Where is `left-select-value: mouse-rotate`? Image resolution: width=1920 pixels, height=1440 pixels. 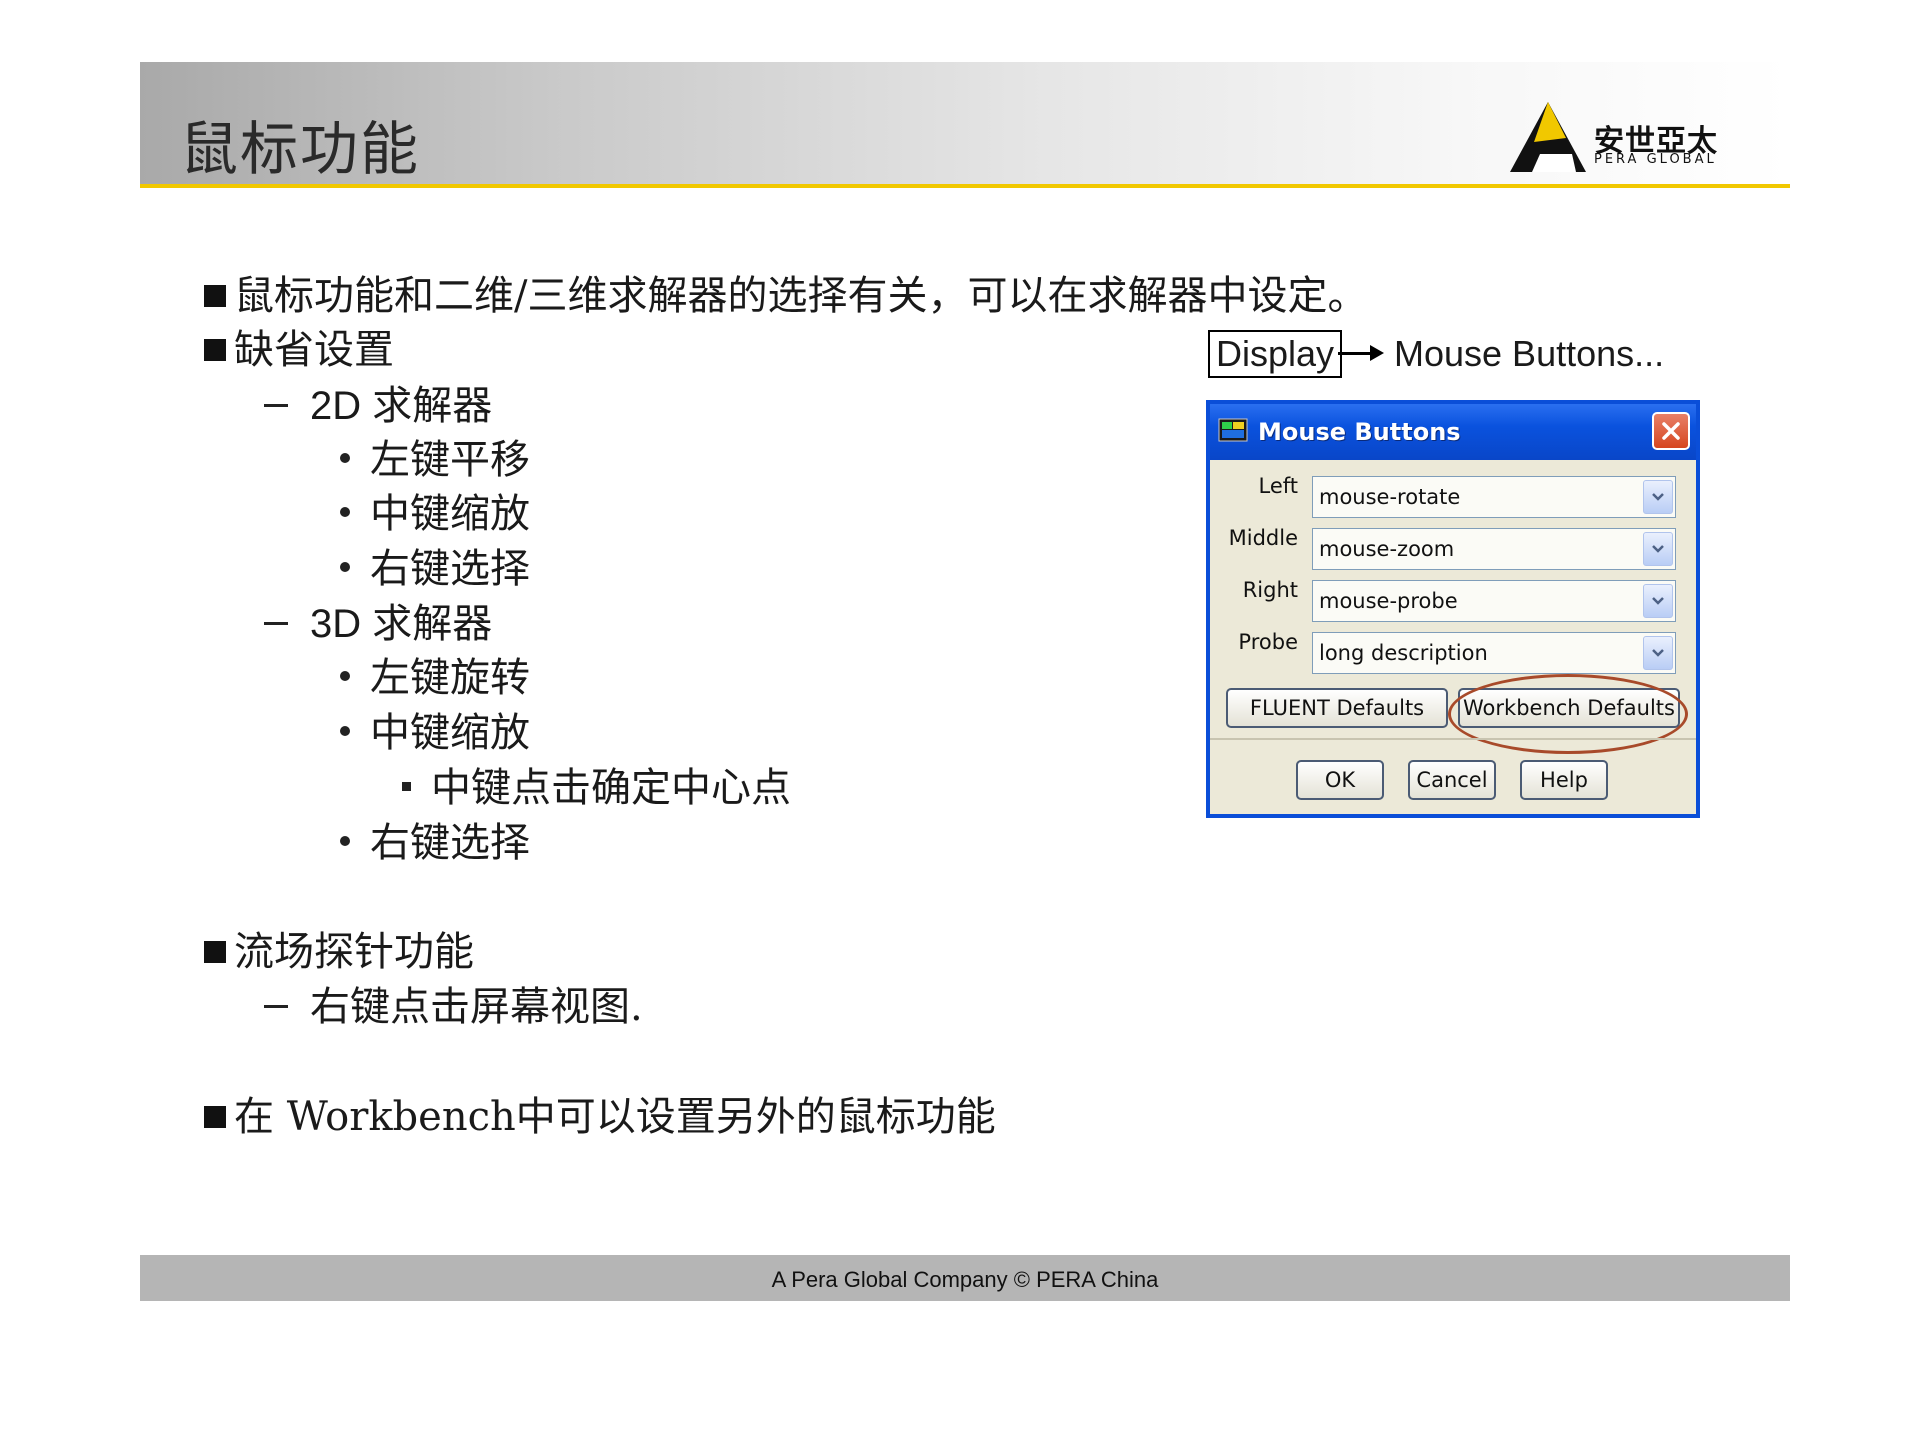 left-select-value: mouse-rotate is located at coordinates (1390, 497).